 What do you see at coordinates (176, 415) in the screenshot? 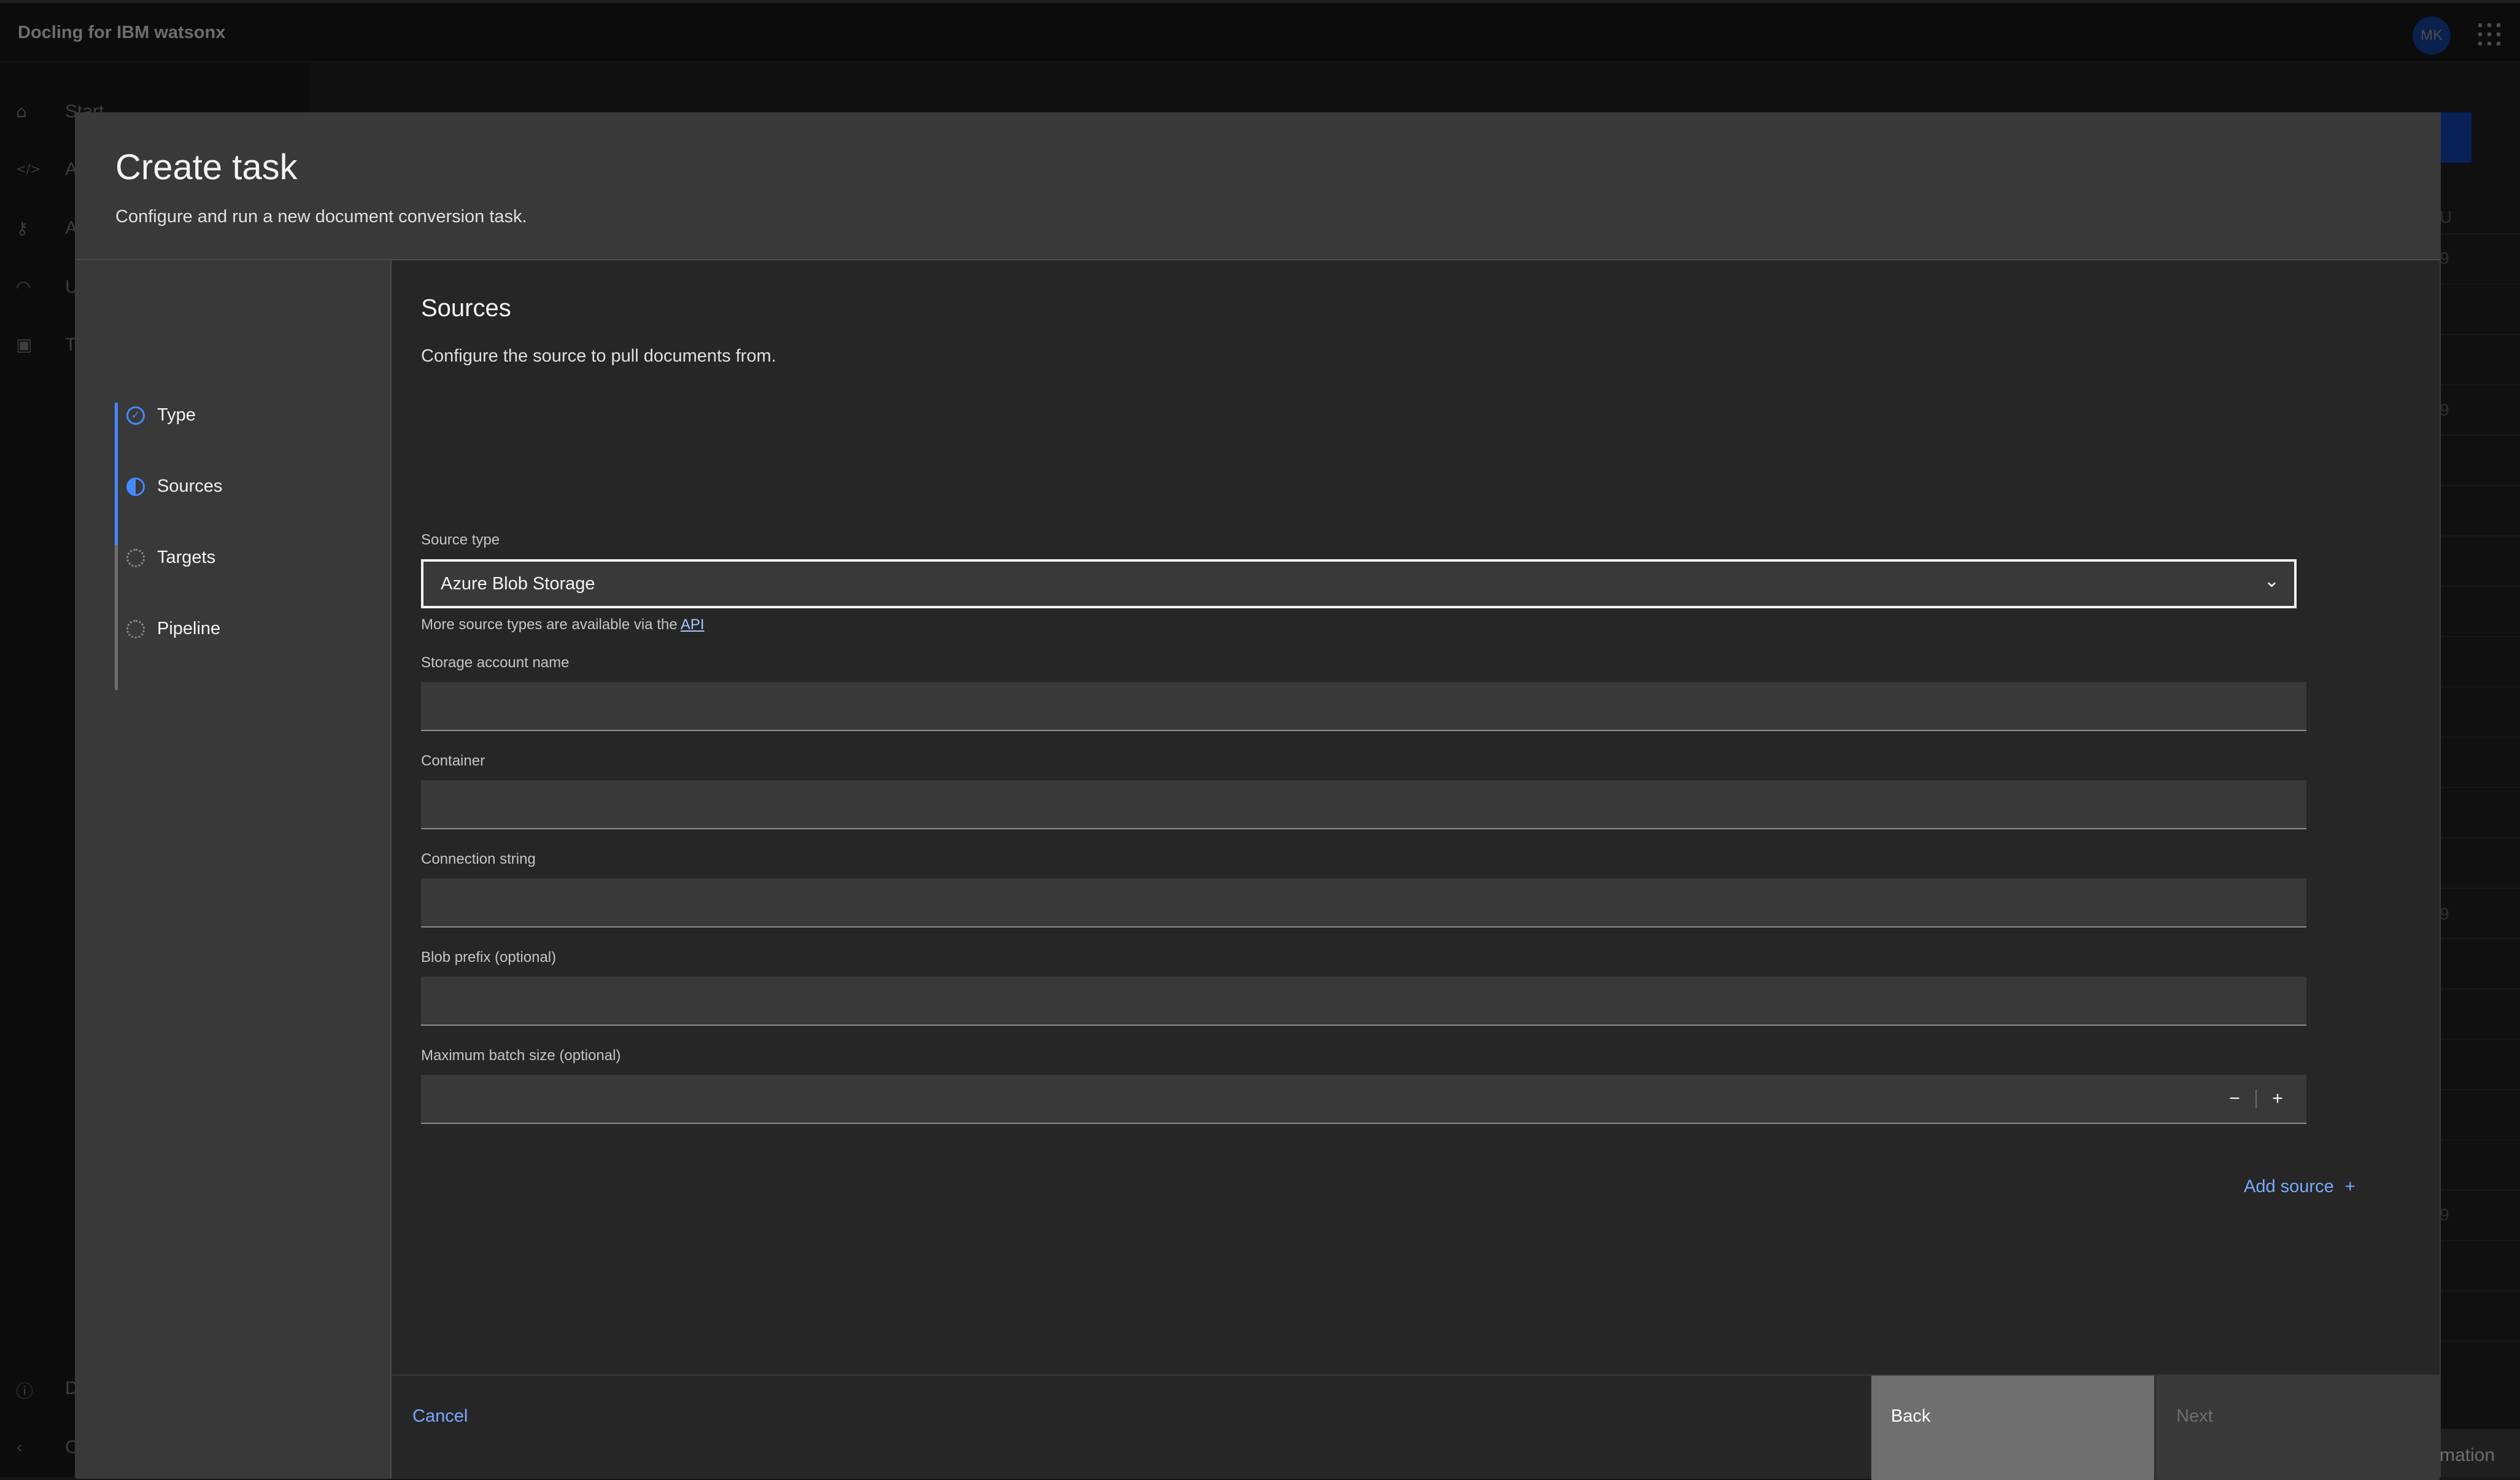
I see `step-label: Type` at bounding box center [176, 415].